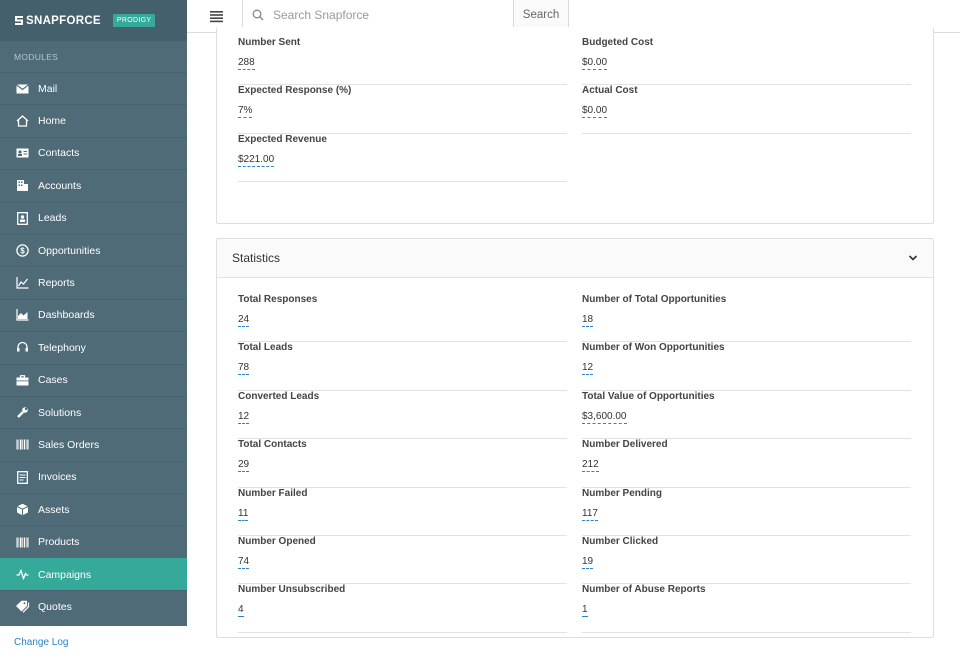  What do you see at coordinates (52, 218) in the screenshot?
I see `sidebar-item-label: Leads` at bounding box center [52, 218].